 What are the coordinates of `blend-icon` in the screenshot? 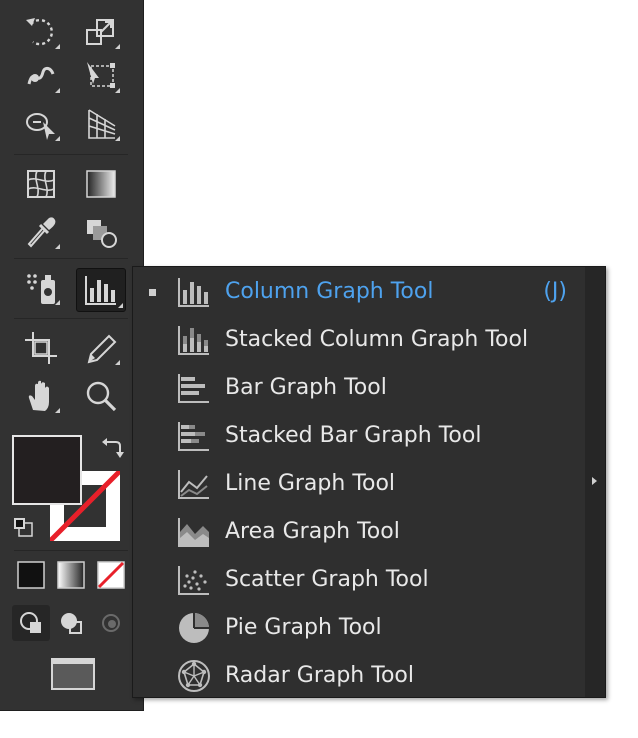 It's located at (102, 234).